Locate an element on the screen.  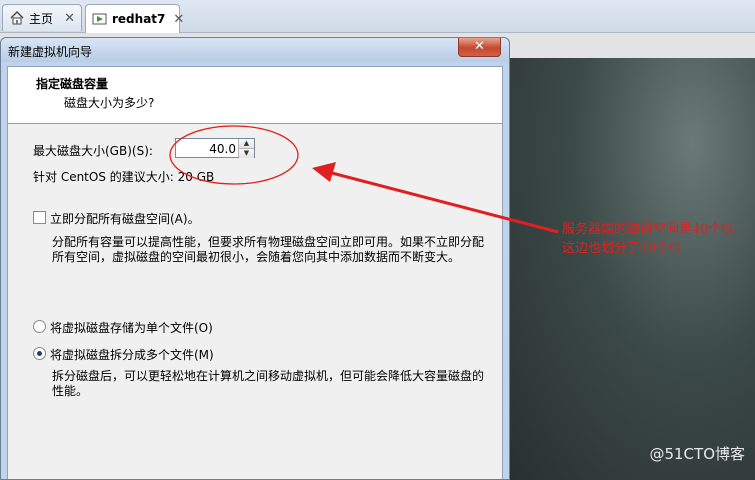
highlight-ellipse is located at coordinates (234, 155).